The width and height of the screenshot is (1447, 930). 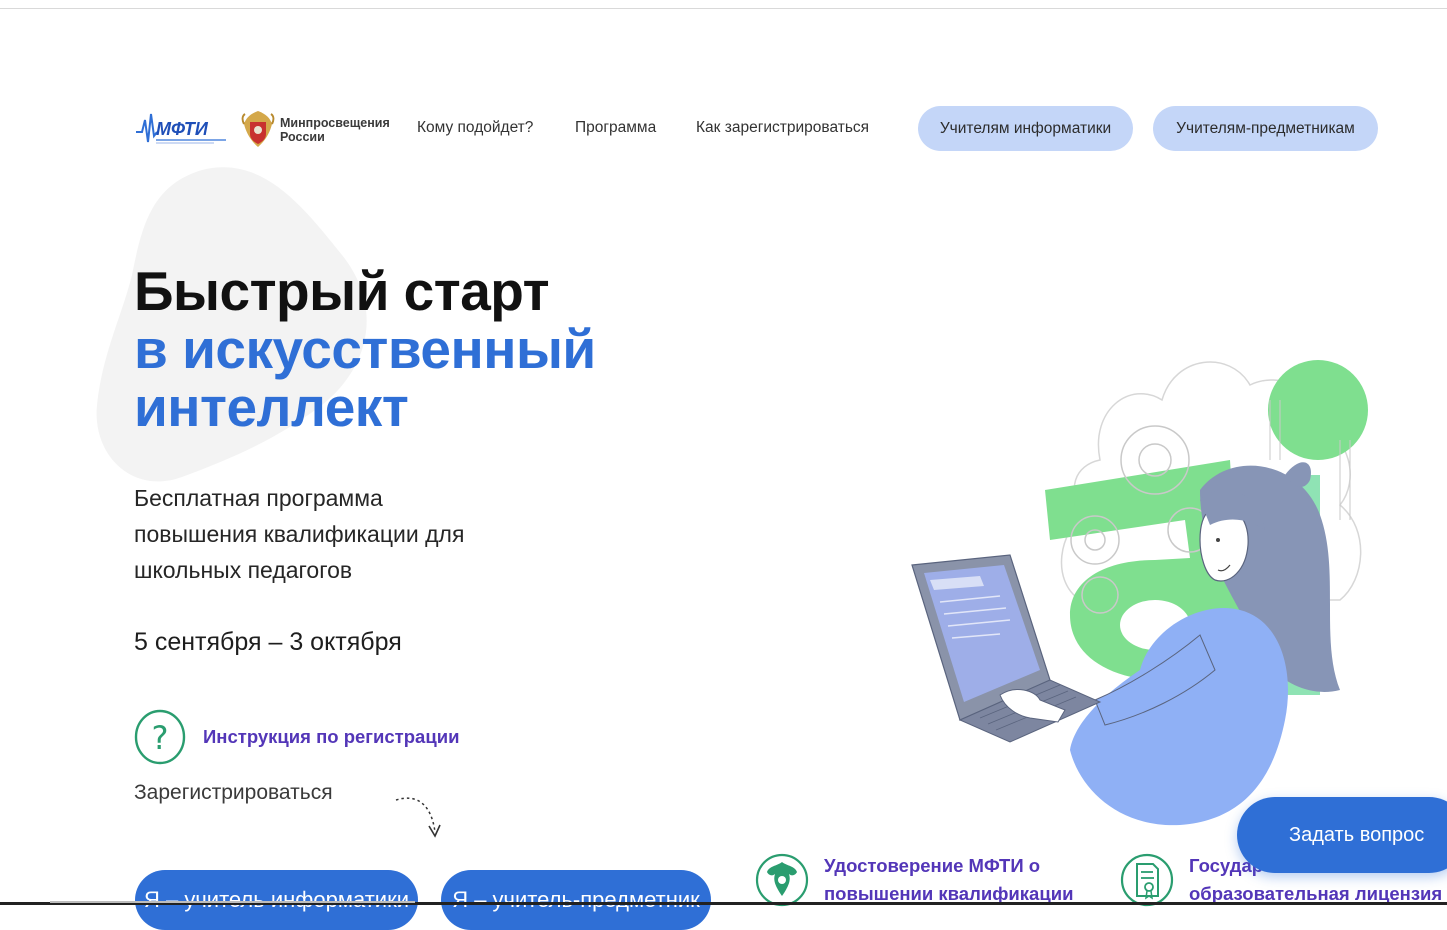 What do you see at coordinates (271, 407) in the screenshot?
I see `hero-title-line3: интеллект` at bounding box center [271, 407].